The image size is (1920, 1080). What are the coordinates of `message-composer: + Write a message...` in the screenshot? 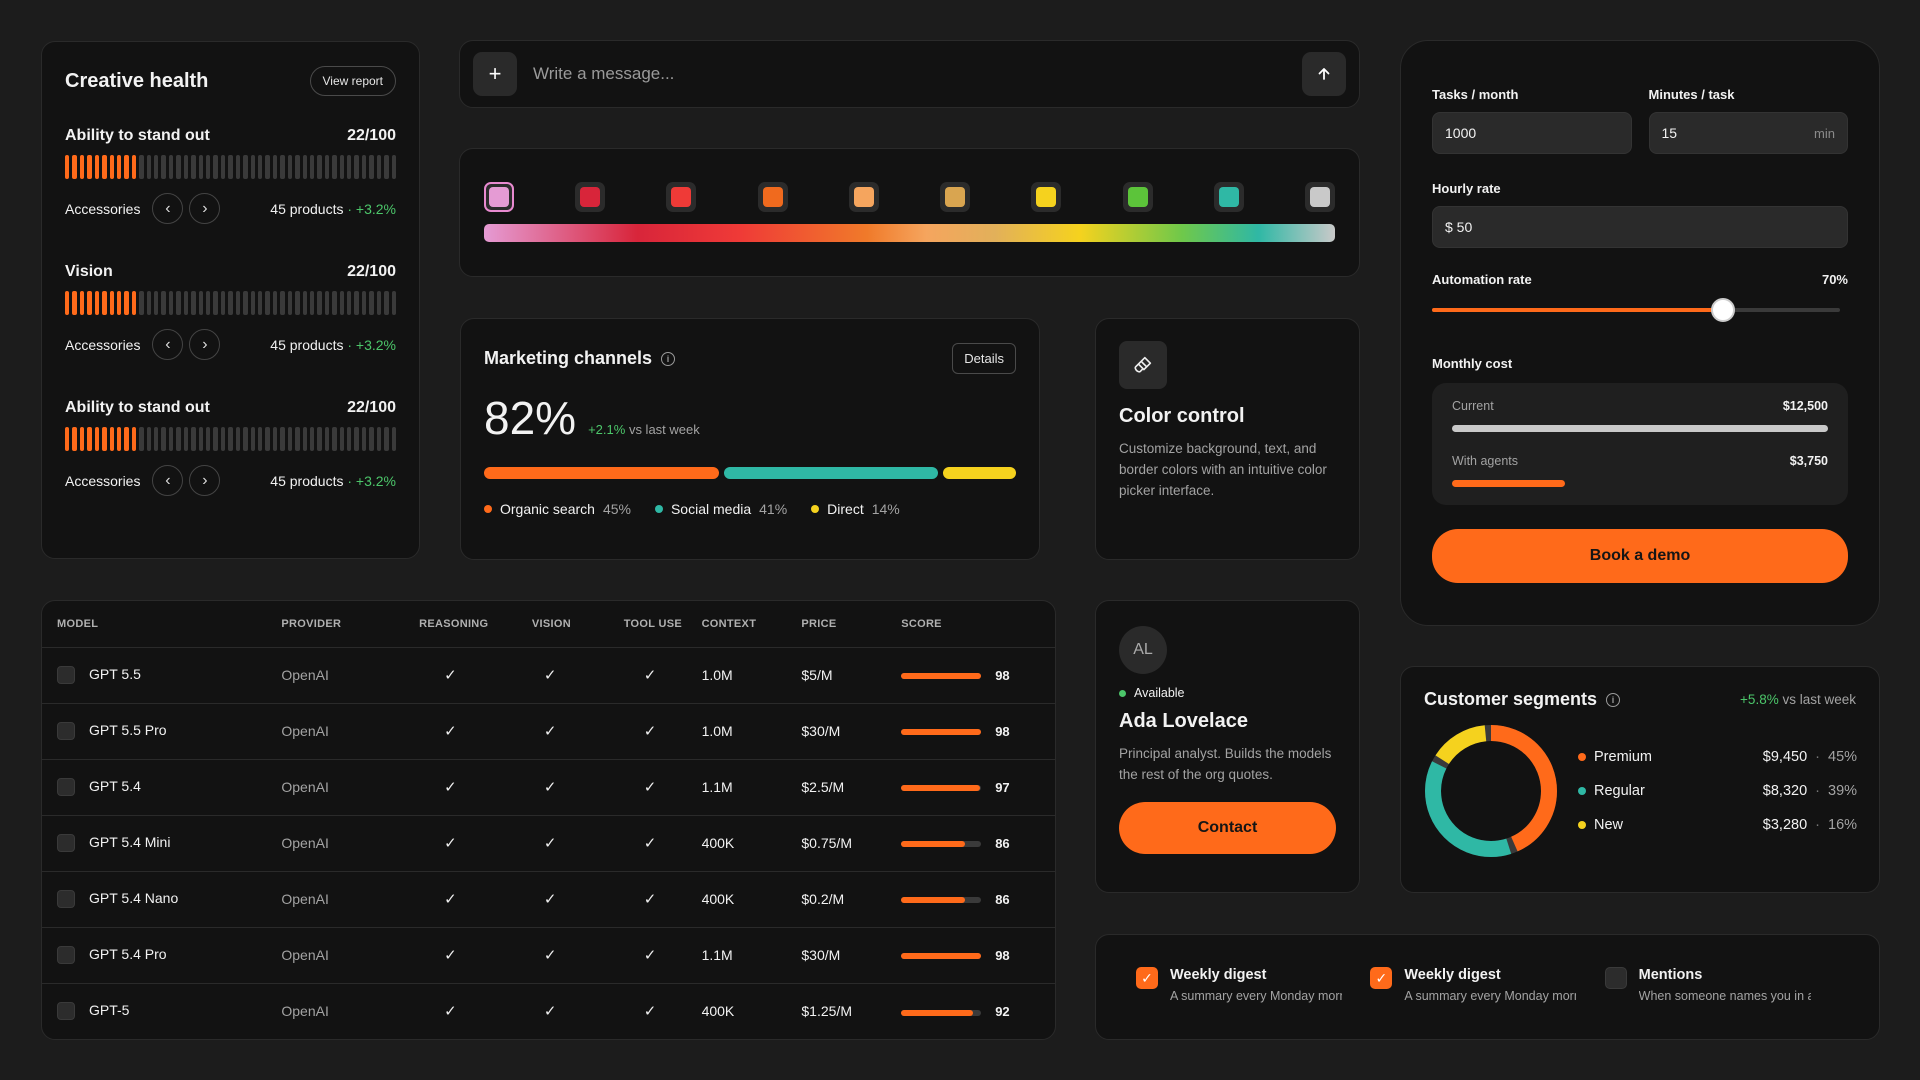 It's located at (909, 74).